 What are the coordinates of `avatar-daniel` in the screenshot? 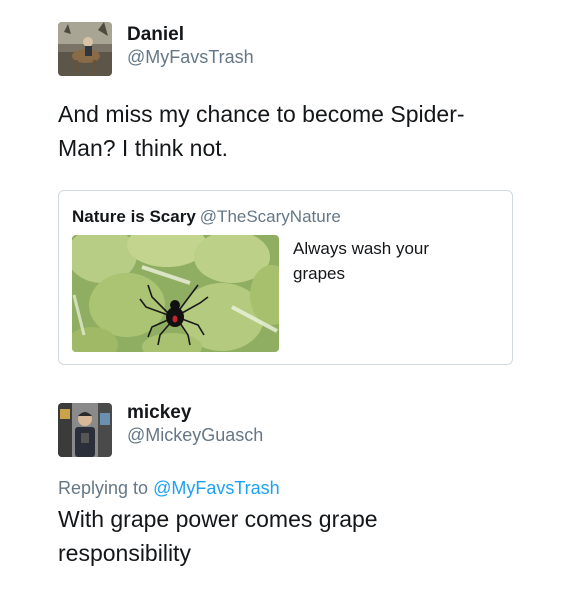 It's located at (85, 49).